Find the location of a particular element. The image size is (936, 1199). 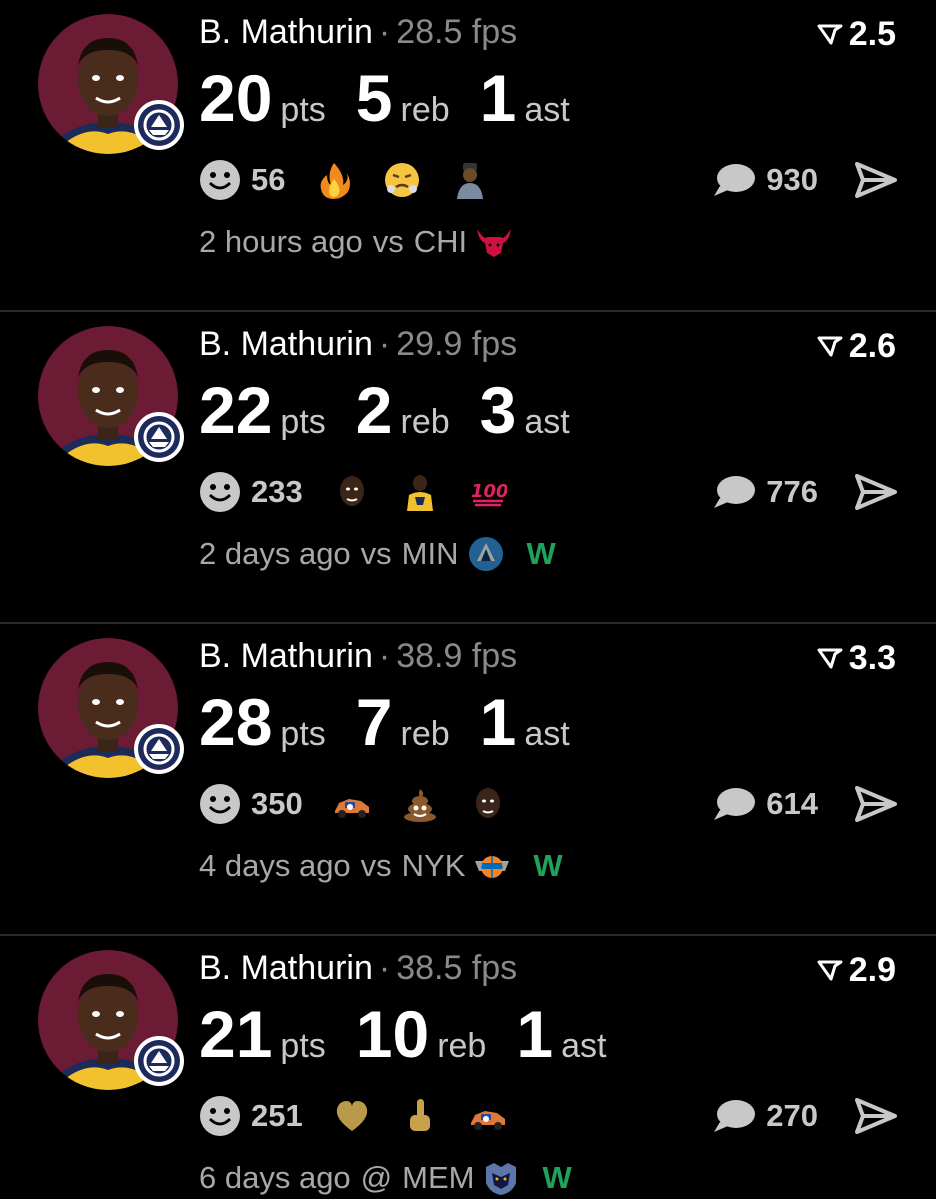

fps-value: 38.9 fps is located at coordinates (457, 656).